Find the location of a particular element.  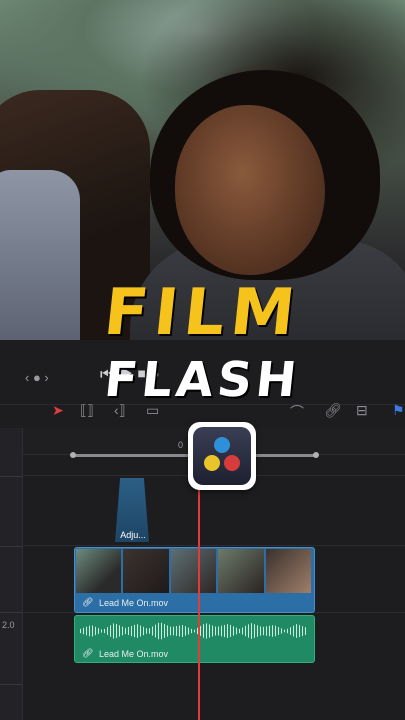

audio-clip-label: Lead Me On.mov is located at coordinates (134, 654).